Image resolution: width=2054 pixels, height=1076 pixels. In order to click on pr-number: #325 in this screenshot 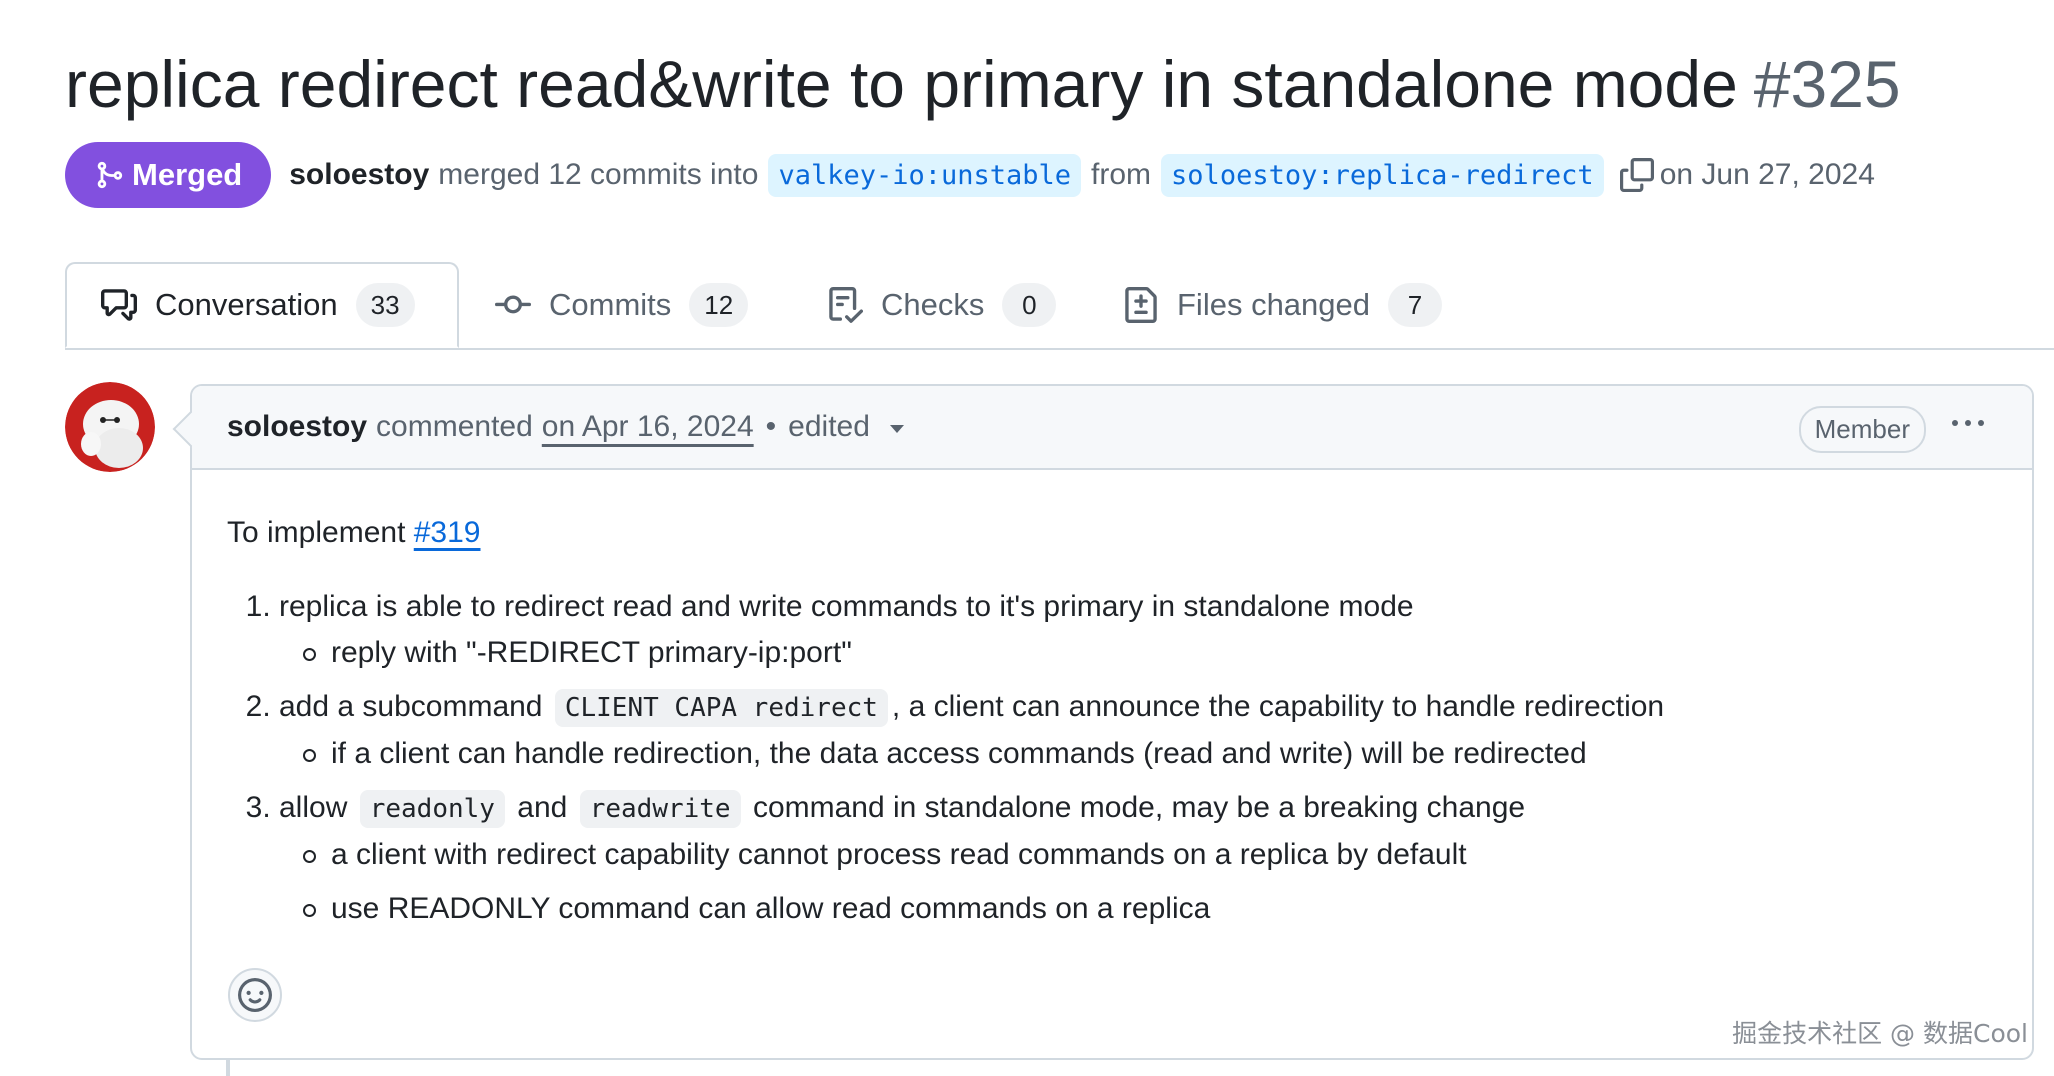, I will do `click(1827, 84)`.